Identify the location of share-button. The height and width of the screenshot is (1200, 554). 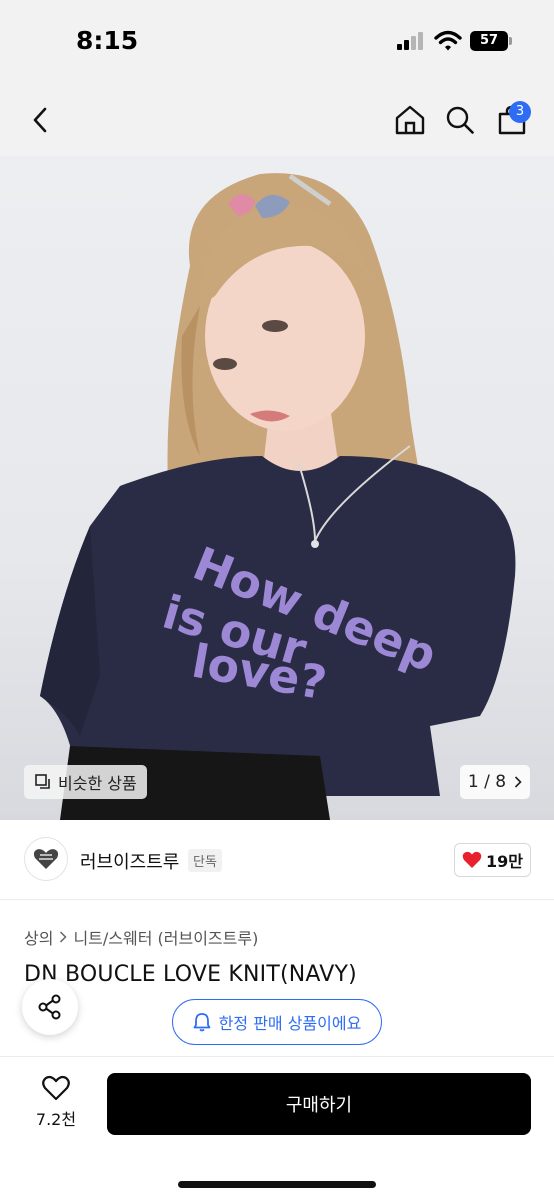
(50, 1007).